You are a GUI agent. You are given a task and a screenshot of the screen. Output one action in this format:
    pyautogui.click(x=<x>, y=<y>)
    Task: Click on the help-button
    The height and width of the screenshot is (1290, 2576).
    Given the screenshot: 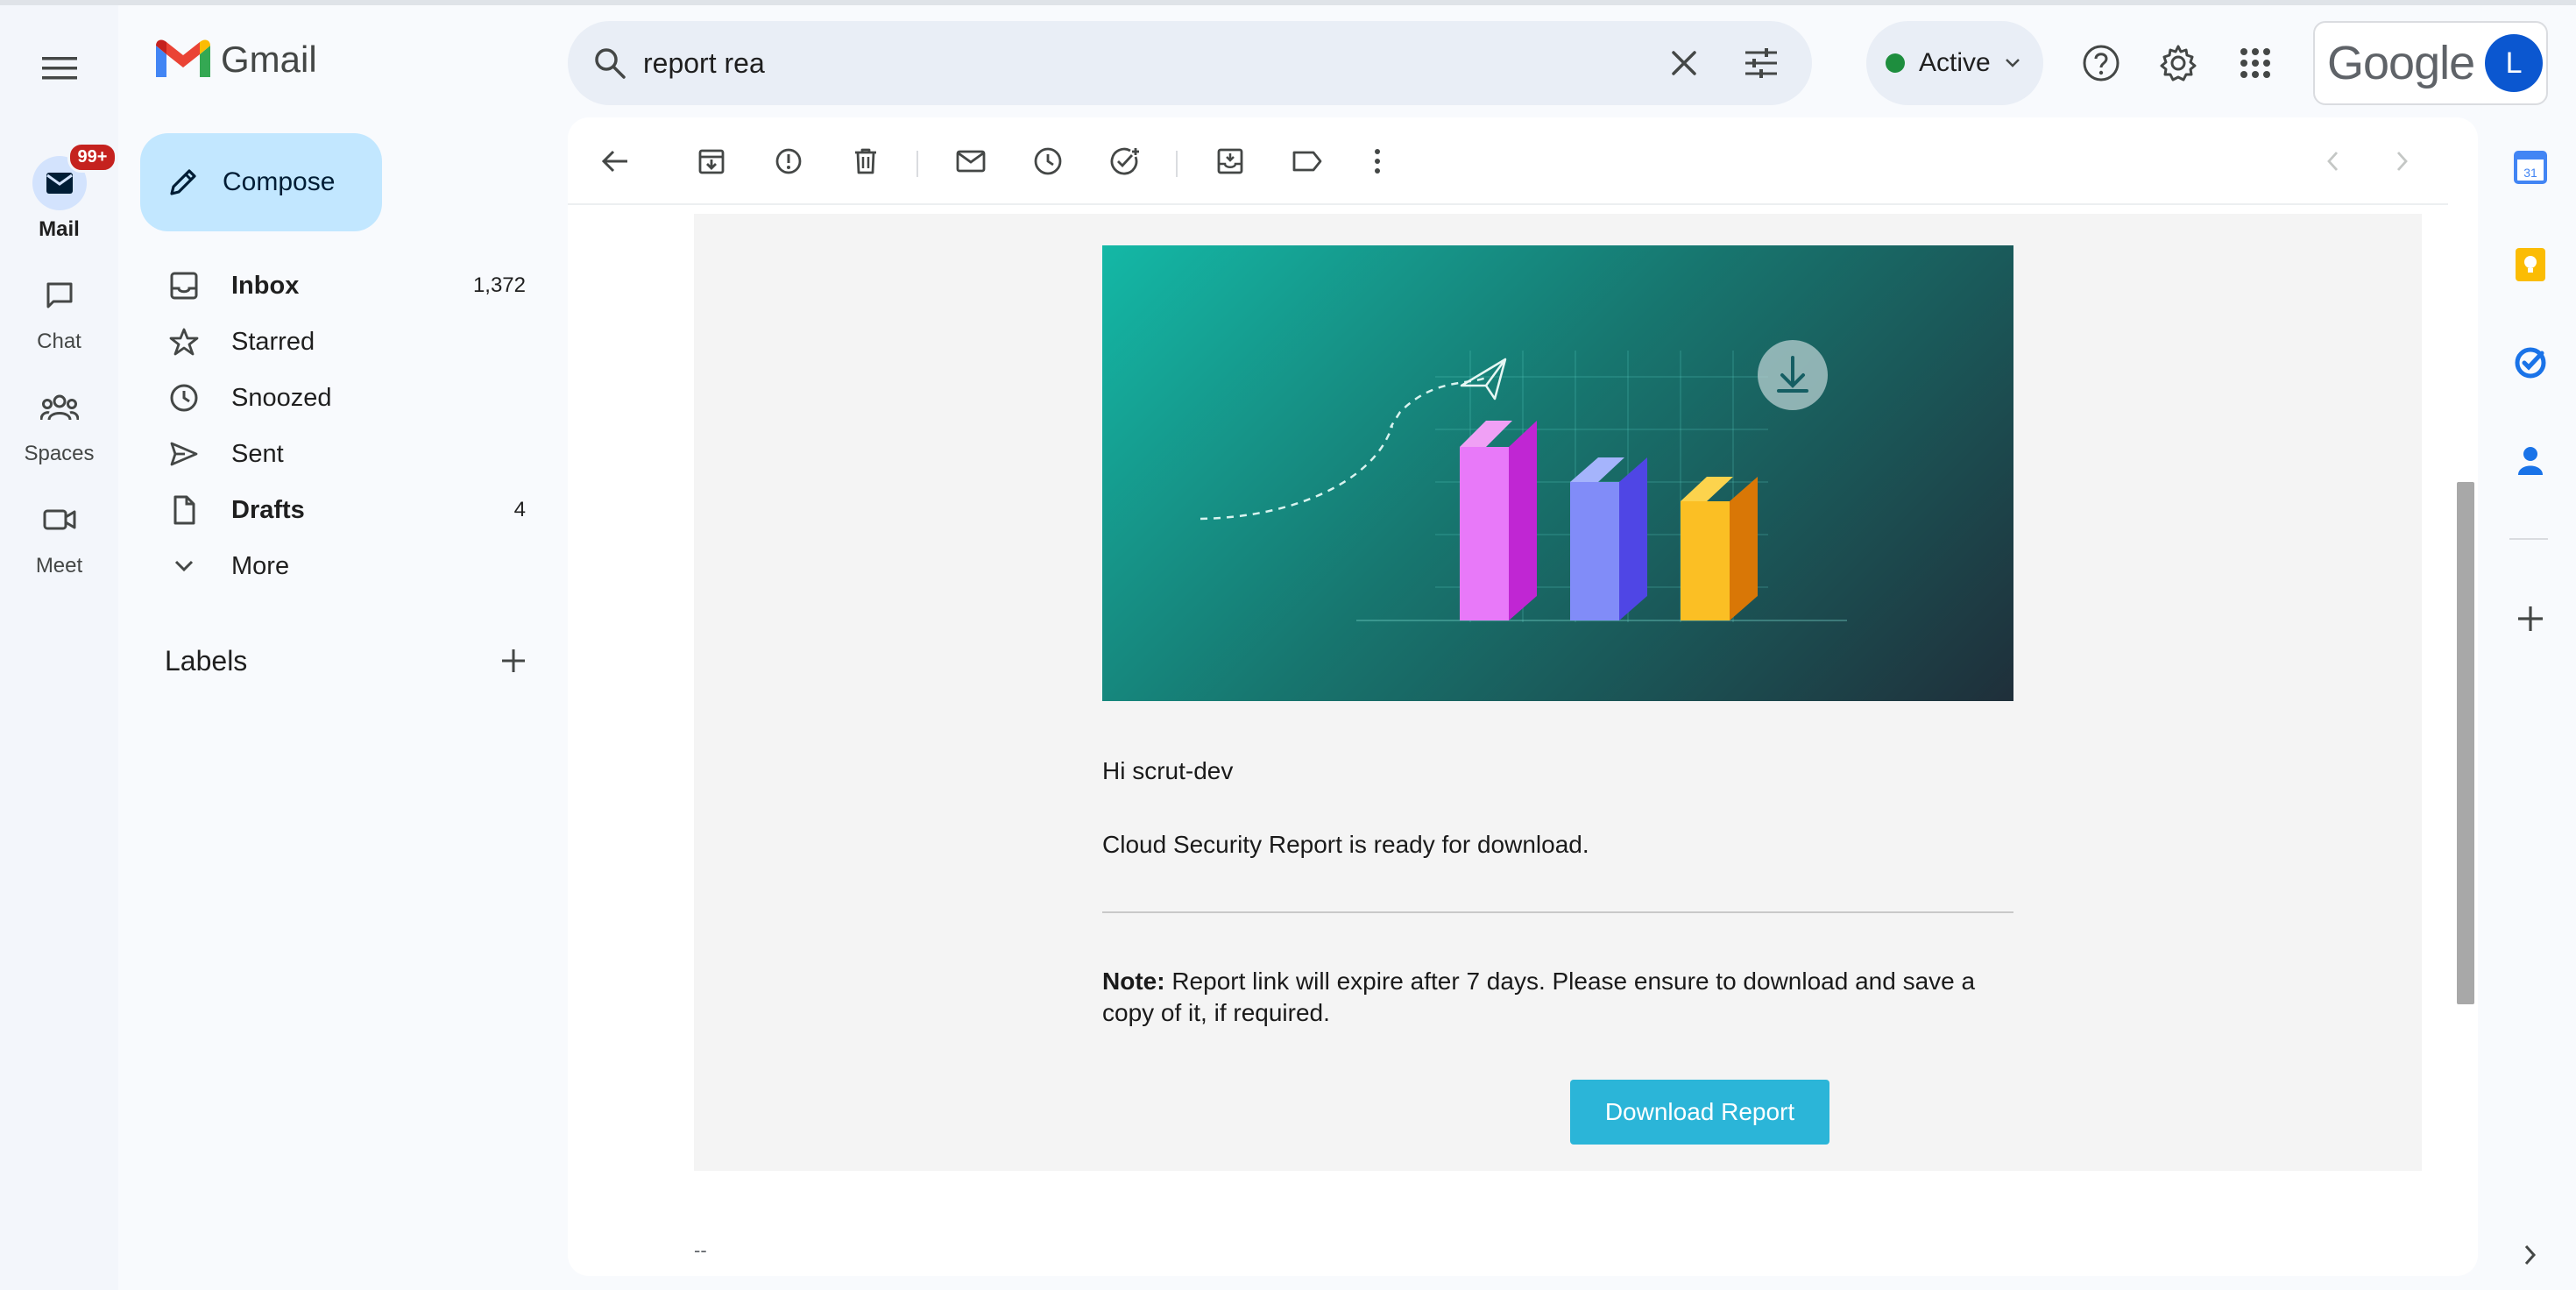 What is the action you would take?
    pyautogui.click(x=2101, y=64)
    